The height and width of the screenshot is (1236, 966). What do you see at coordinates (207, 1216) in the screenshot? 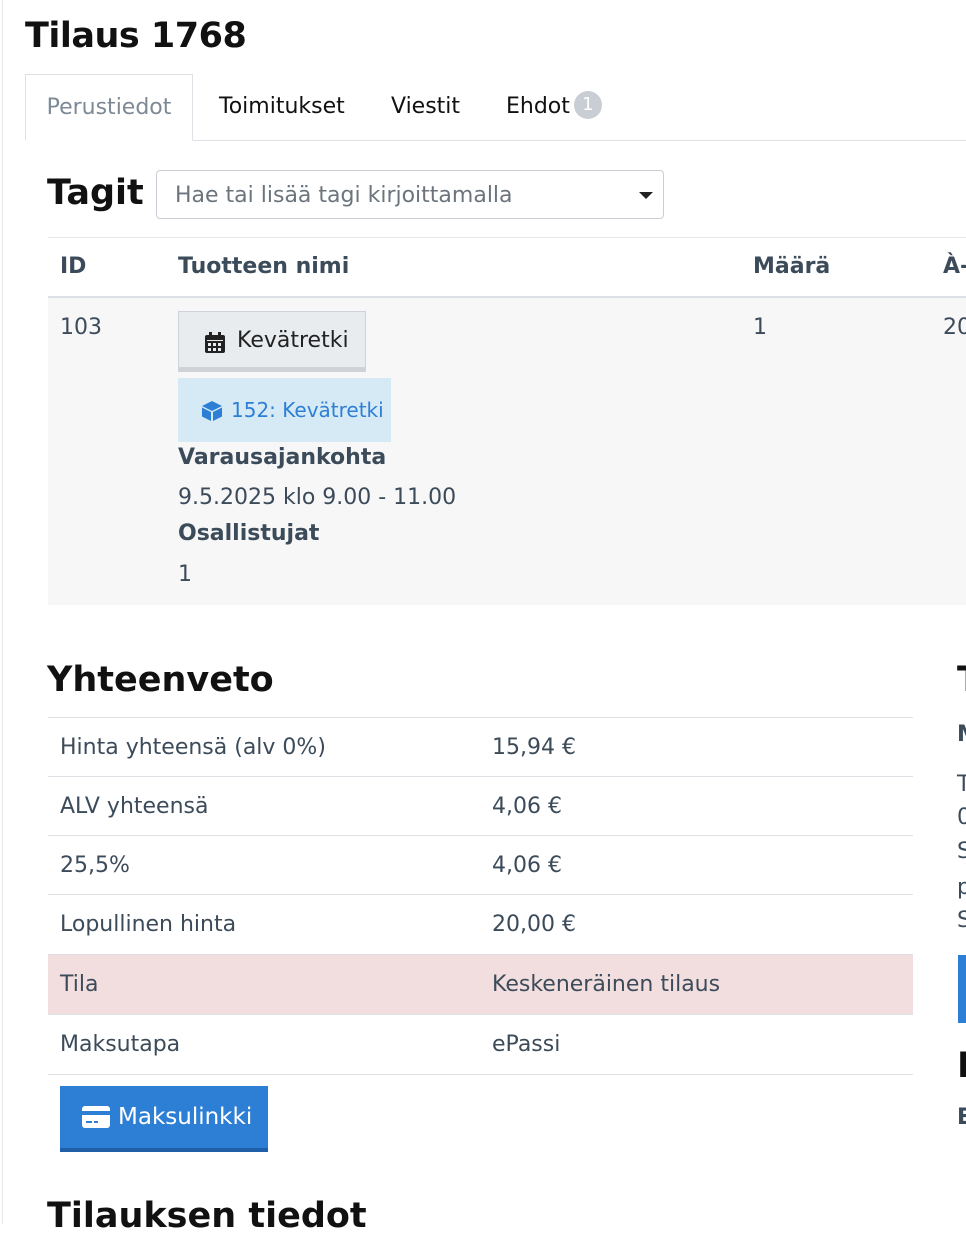
I see `order-info-title: Tilauksen tiedot` at bounding box center [207, 1216].